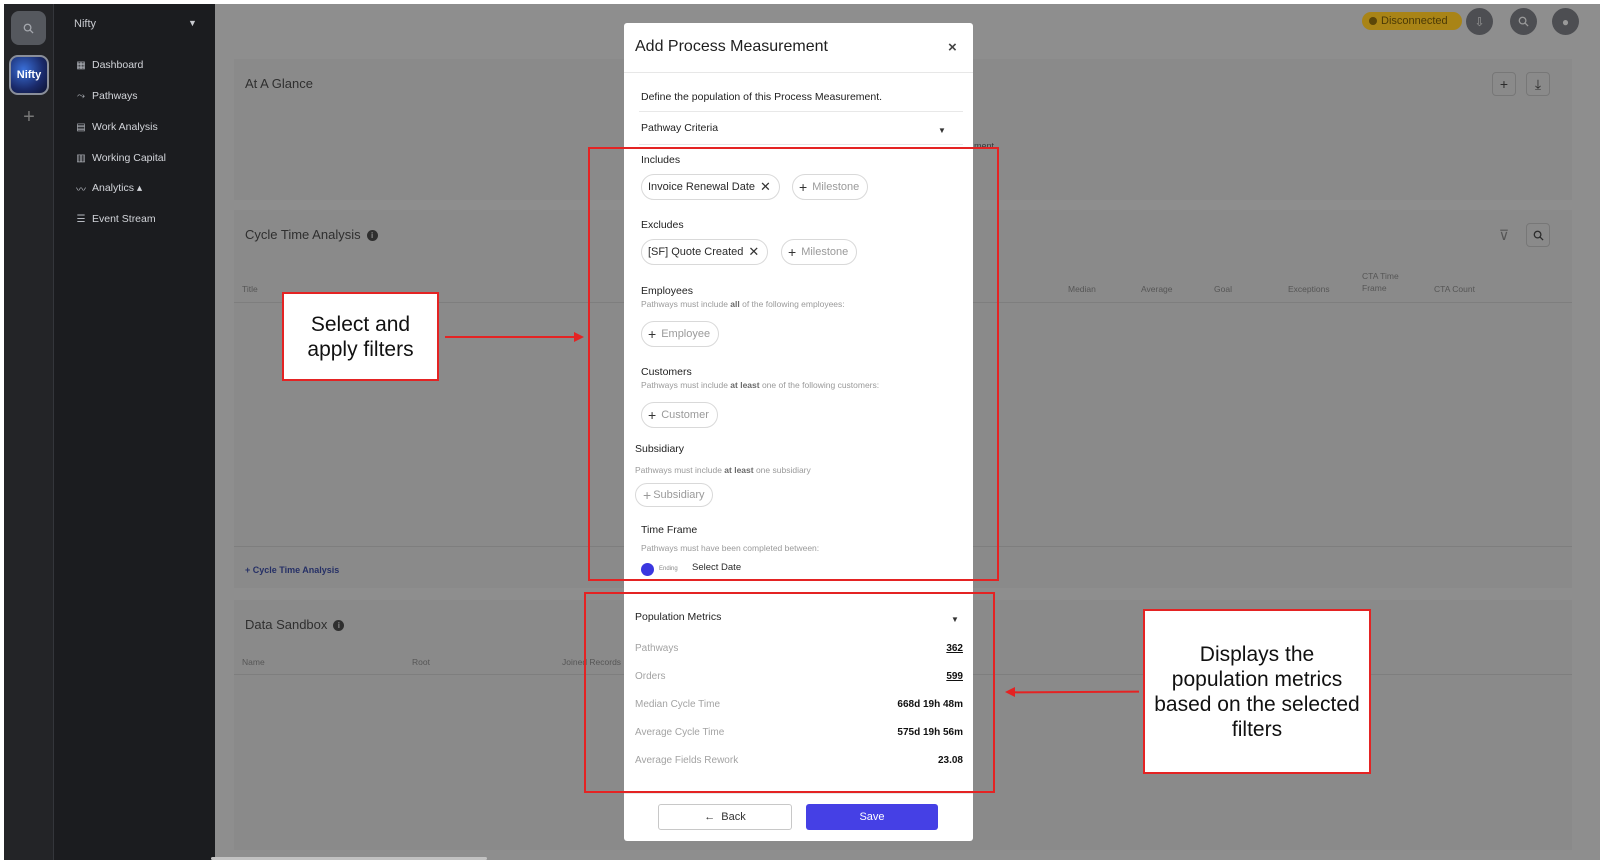 The image size is (1600, 864). I want to click on workspace-logo-text: Nifty, so click(29, 75).